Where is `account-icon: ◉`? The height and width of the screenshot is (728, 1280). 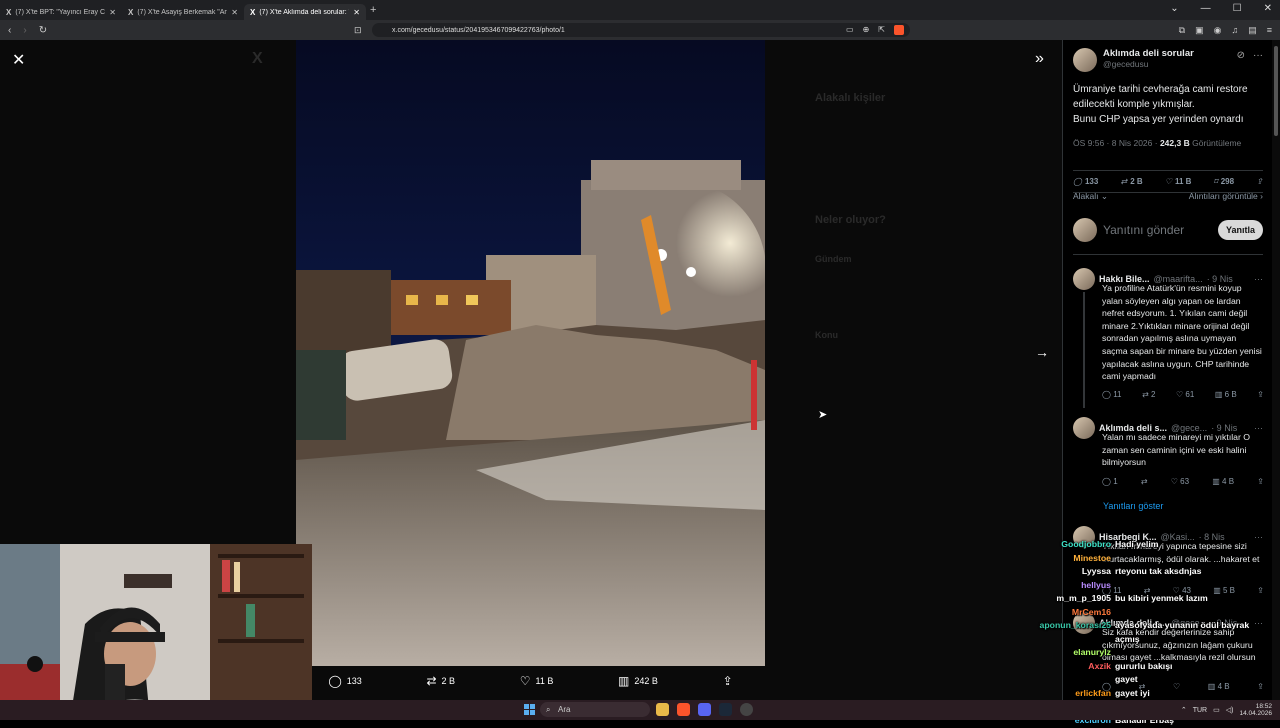
account-icon: ◉ is located at coordinates (1218, 30).